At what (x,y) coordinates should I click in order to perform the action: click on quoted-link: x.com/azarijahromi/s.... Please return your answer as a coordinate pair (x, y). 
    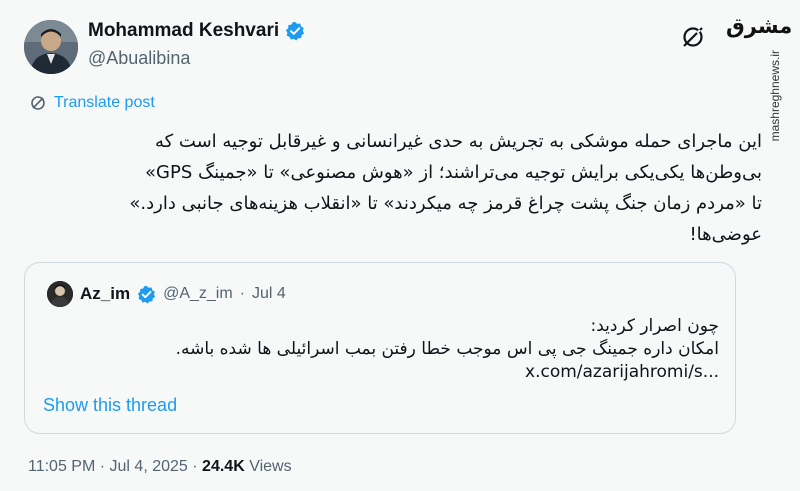
    Looking at the image, I should click on (622, 372).